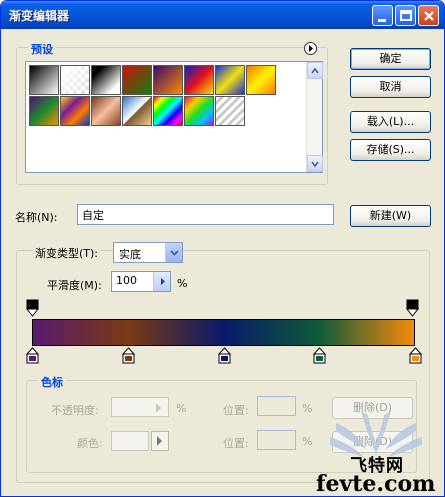 The height and width of the screenshot is (497, 445). Describe the element at coordinates (390, 59) in the screenshot. I see `ok-button: 确定` at that location.